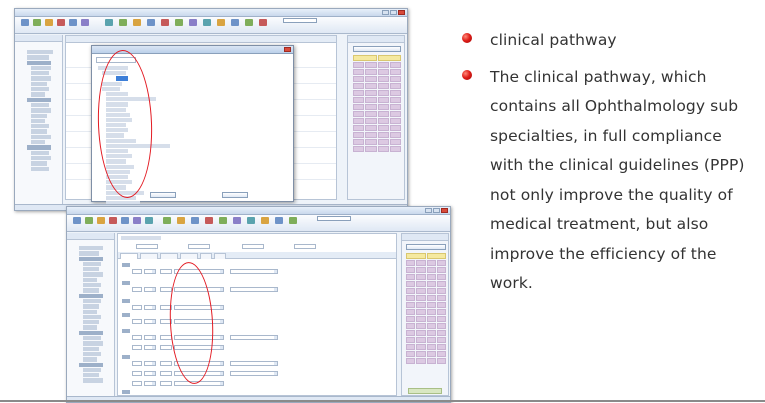 The height and width of the screenshot is (403, 765). Describe the element at coordinates (163, 195) in the screenshot. I see `dialog-ok-button` at that location.